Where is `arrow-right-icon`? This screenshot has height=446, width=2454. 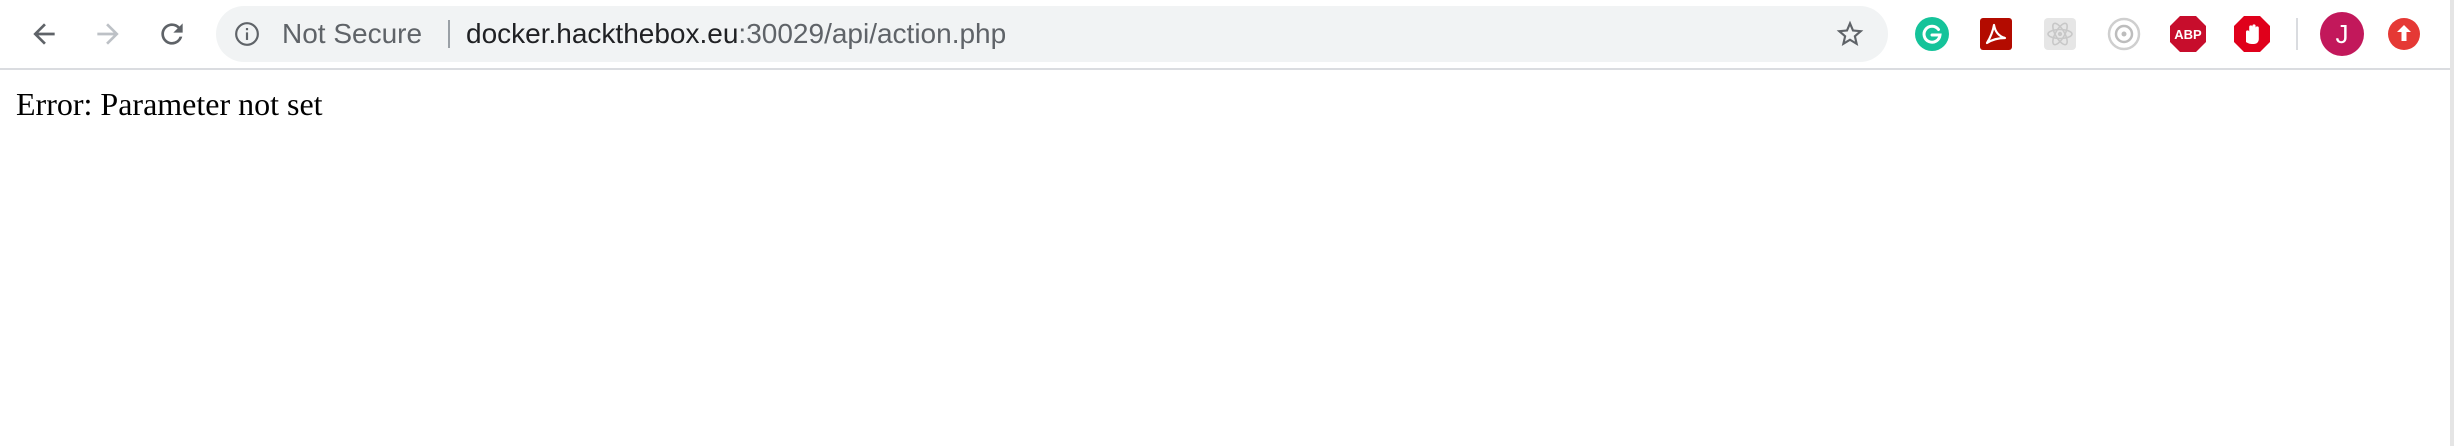 arrow-right-icon is located at coordinates (108, 34).